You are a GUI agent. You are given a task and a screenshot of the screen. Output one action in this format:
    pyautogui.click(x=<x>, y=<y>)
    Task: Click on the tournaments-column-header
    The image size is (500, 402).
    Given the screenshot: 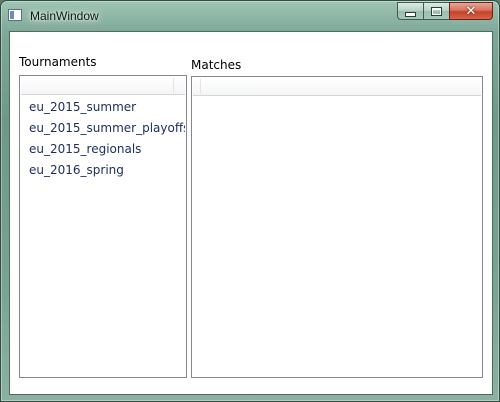 What is the action you would take?
    pyautogui.click(x=103, y=86)
    